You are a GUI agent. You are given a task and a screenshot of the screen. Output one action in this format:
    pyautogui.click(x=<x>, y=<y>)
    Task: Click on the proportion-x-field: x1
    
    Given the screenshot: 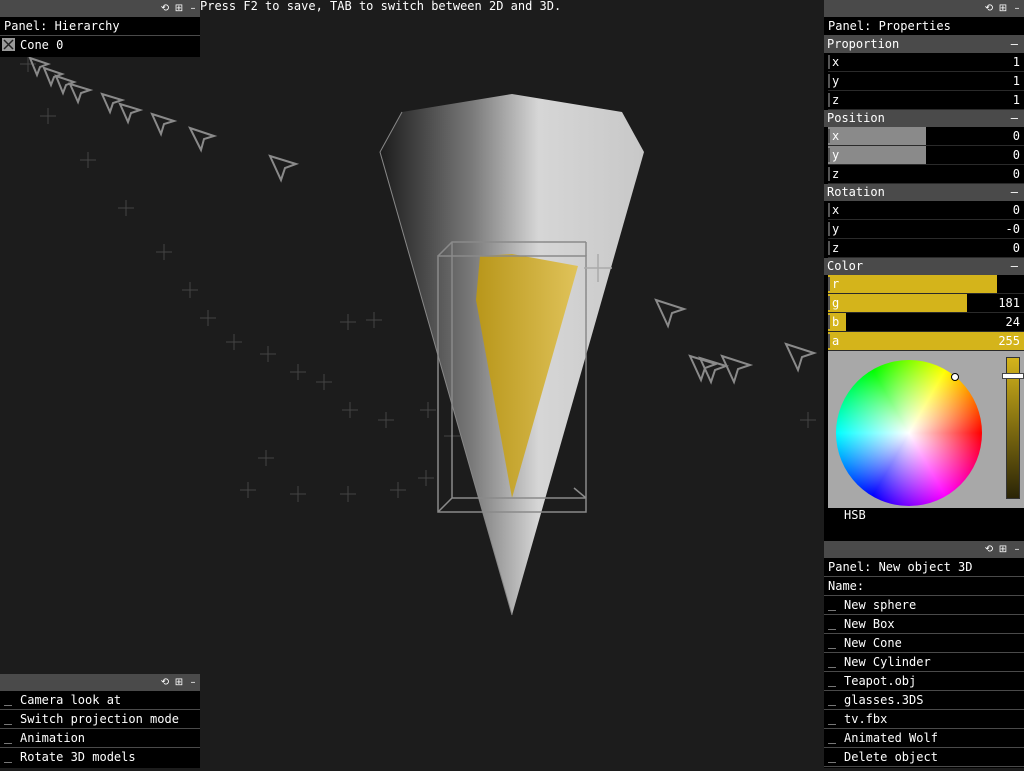 What is the action you would take?
    pyautogui.click(x=926, y=62)
    